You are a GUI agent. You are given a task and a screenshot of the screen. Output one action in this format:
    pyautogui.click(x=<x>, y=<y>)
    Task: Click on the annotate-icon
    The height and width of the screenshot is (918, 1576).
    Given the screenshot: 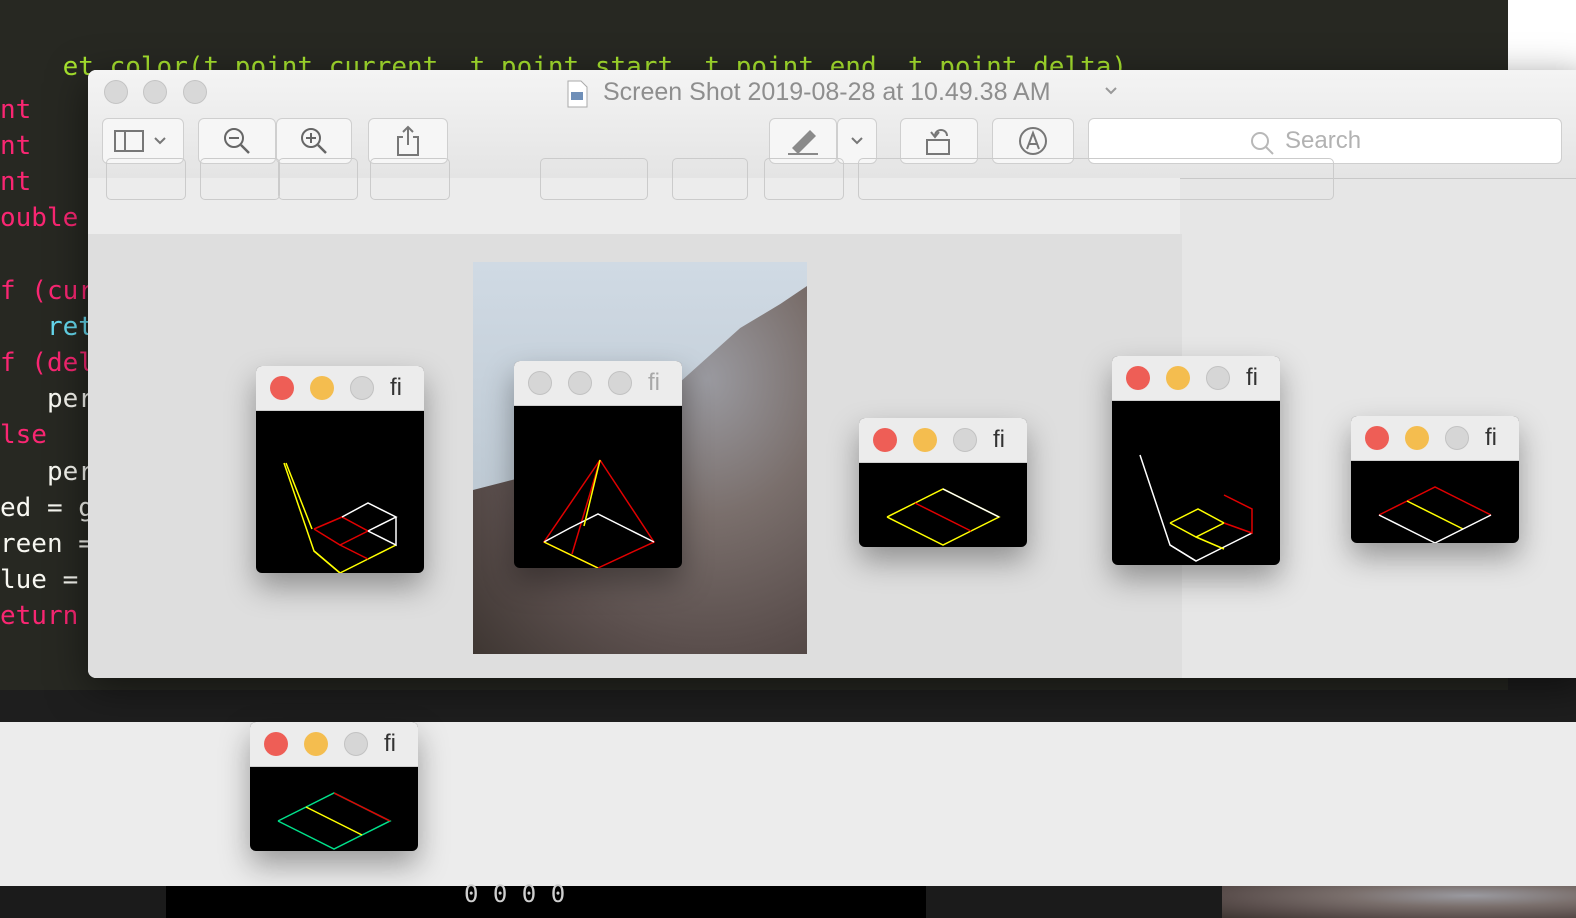 What is the action you would take?
    pyautogui.click(x=1033, y=141)
    